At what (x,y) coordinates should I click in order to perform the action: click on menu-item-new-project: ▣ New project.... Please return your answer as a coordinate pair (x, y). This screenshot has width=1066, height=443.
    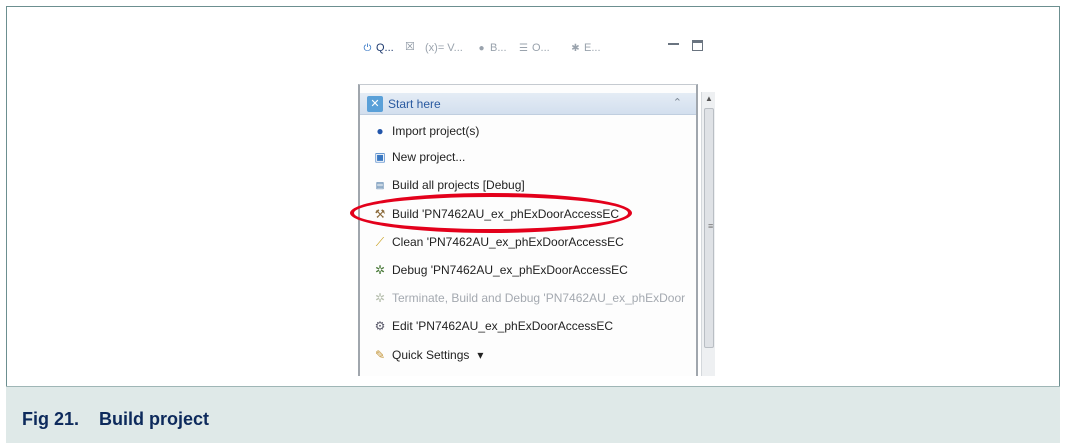
    Looking at the image, I should click on (418, 157).